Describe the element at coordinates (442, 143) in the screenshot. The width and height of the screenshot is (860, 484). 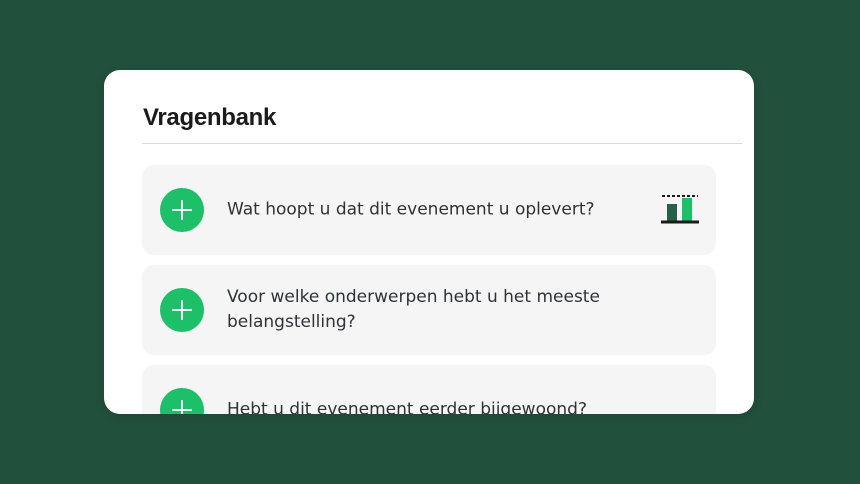
I see `title-divider` at that location.